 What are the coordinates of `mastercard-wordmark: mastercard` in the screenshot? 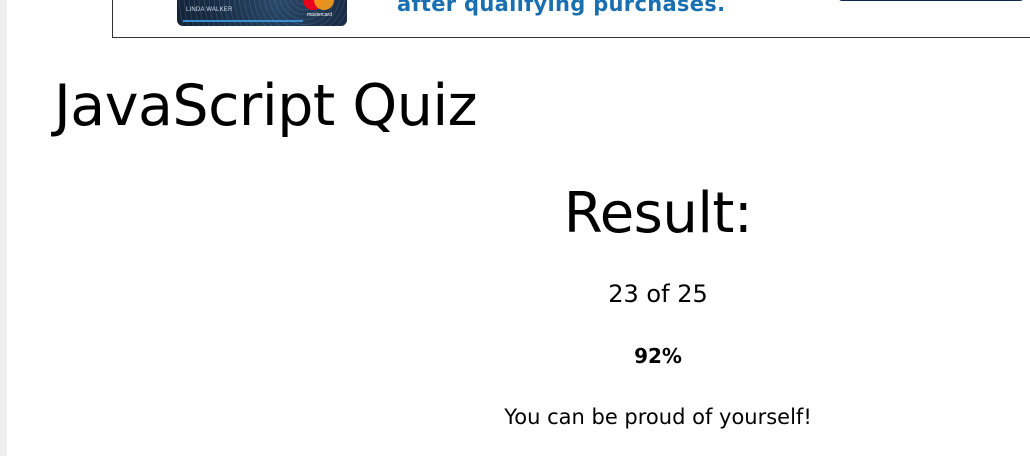 It's located at (320, 15).